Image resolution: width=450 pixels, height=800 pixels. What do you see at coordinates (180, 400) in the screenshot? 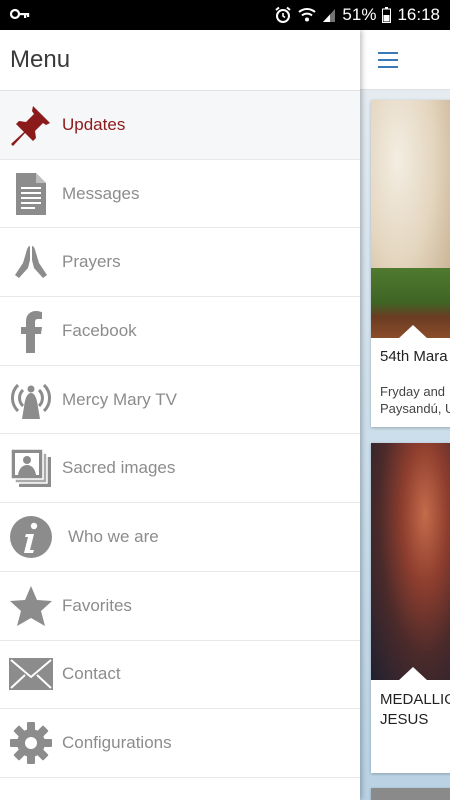
I see `menu-item-mercy-mary-tv: Mercy Mary TV` at bounding box center [180, 400].